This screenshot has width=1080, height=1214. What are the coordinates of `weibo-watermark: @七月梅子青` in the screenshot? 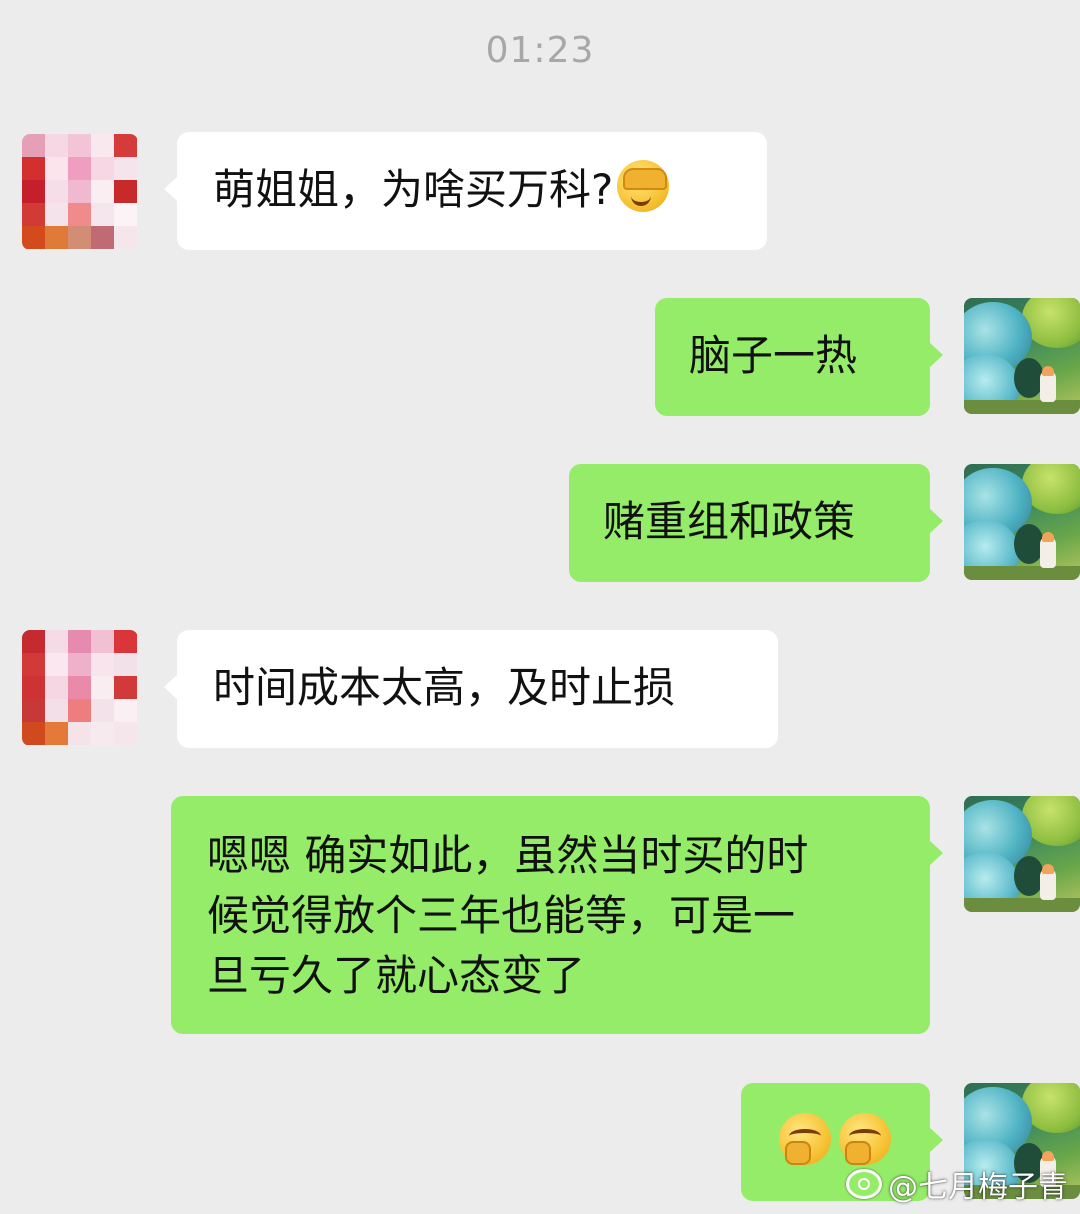 It's located at (957, 1184).